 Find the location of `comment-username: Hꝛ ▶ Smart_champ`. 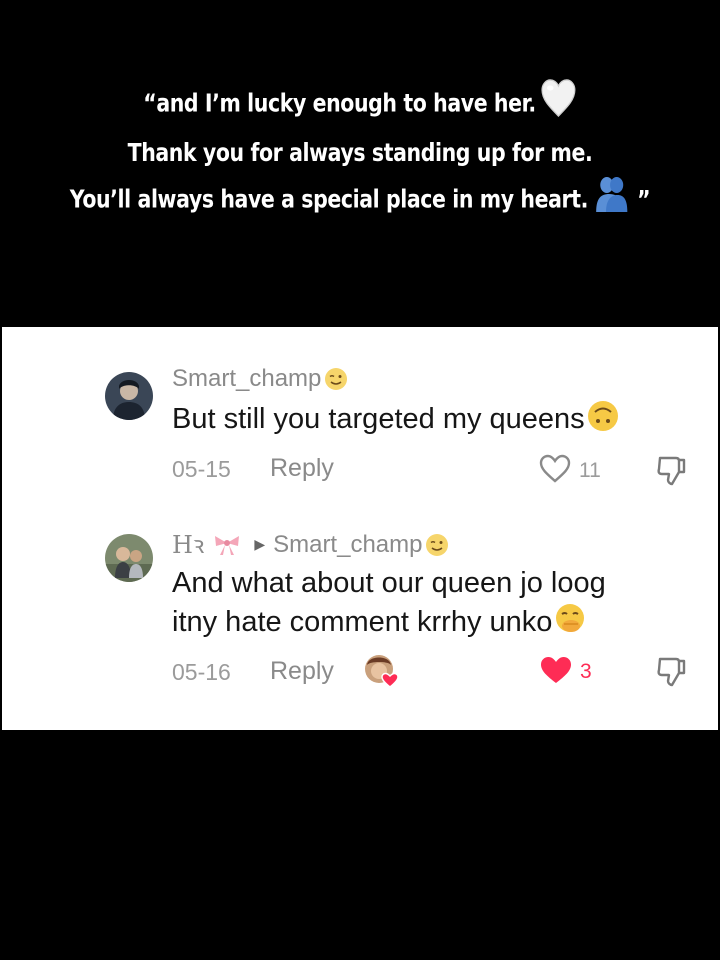

comment-username: Hꝛ ▶ Smart_champ is located at coordinates (310, 544).